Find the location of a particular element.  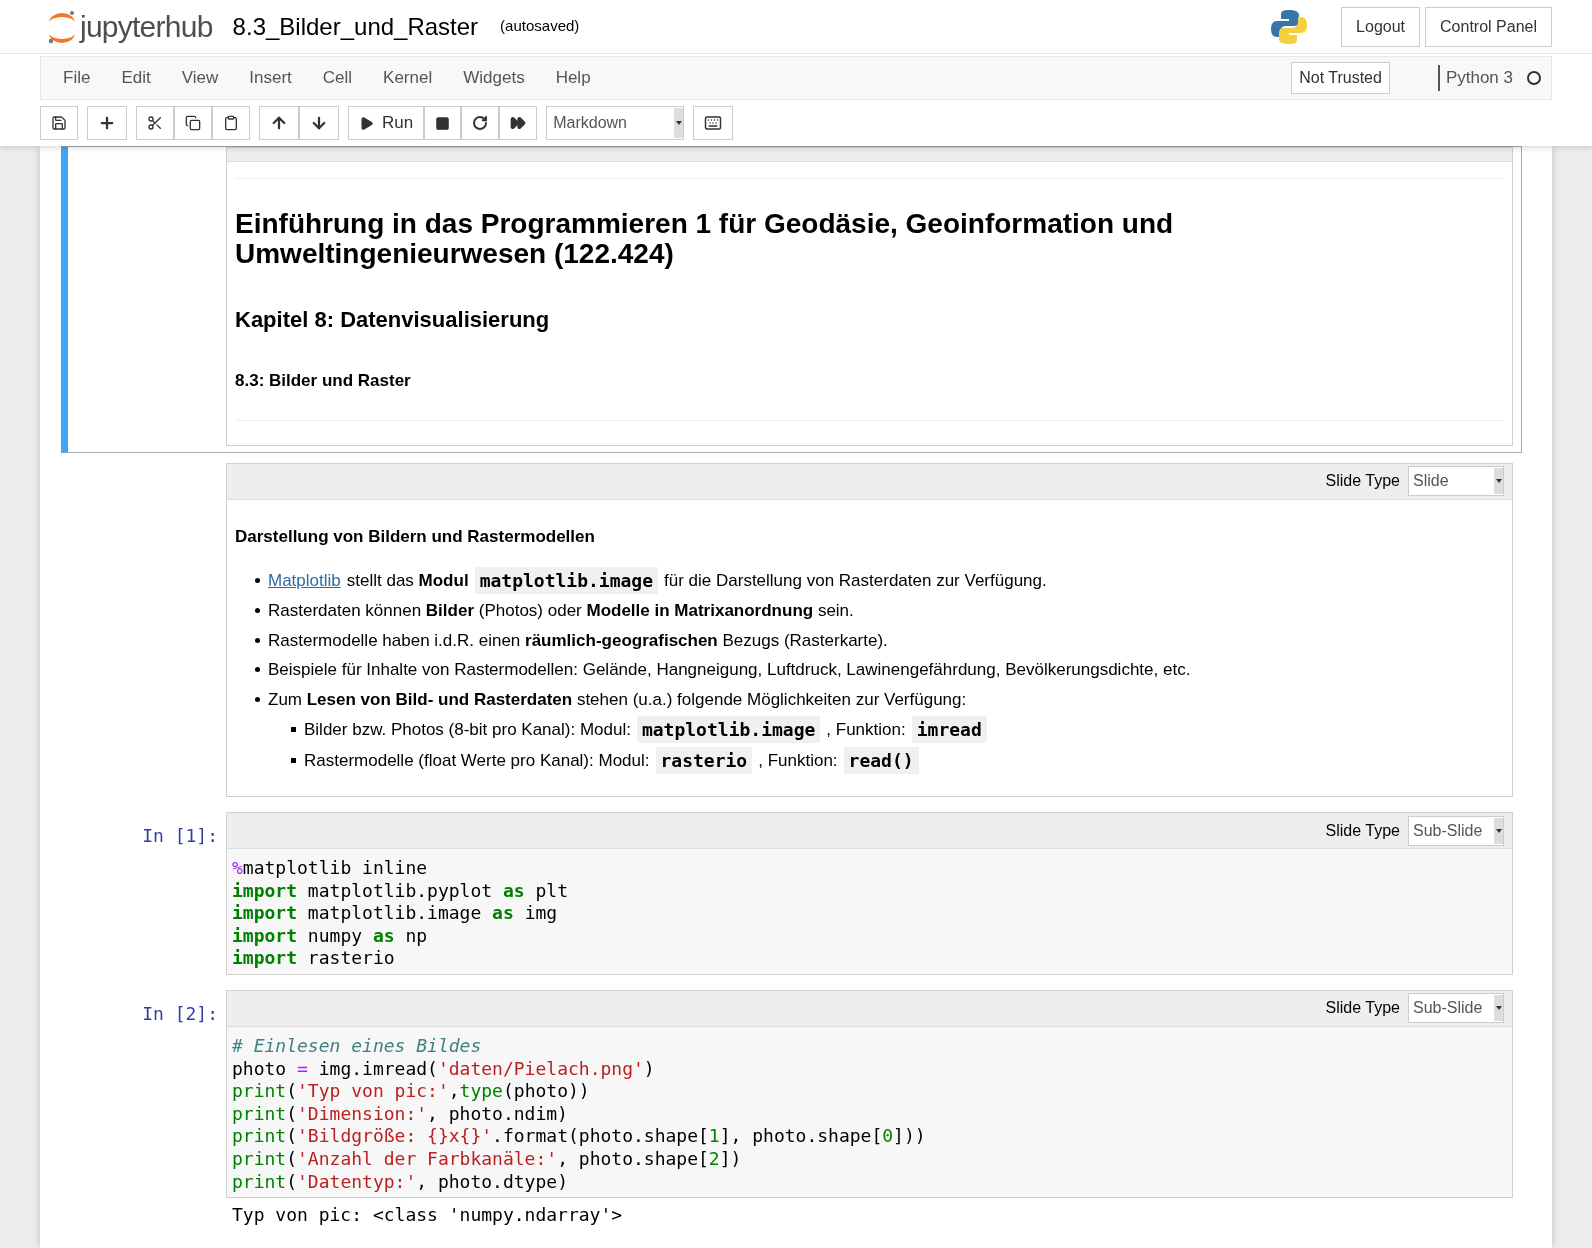

plus-icon is located at coordinates (107, 123).